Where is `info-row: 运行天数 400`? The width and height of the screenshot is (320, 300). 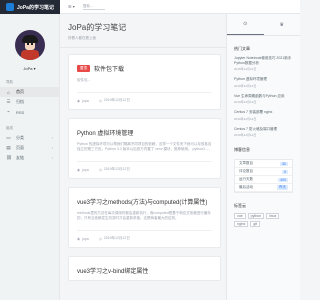 info-row: 运行天数 400 is located at coordinates (263, 180).